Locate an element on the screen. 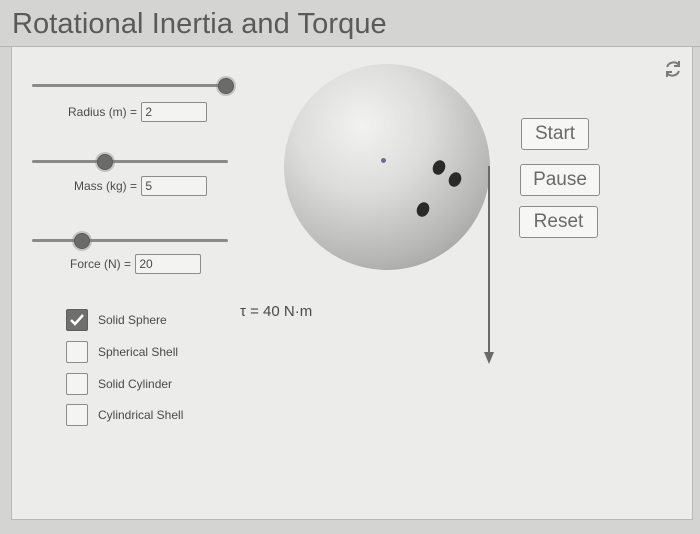  solid-cylinder-checkbox is located at coordinates (77, 384).